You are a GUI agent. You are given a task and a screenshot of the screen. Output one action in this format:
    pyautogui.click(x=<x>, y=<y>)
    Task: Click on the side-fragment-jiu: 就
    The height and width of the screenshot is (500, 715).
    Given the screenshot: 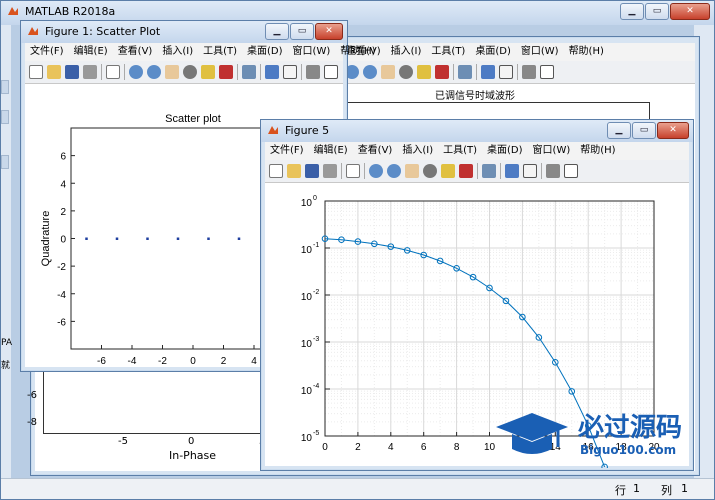 What is the action you would take?
    pyautogui.click(x=6, y=366)
    